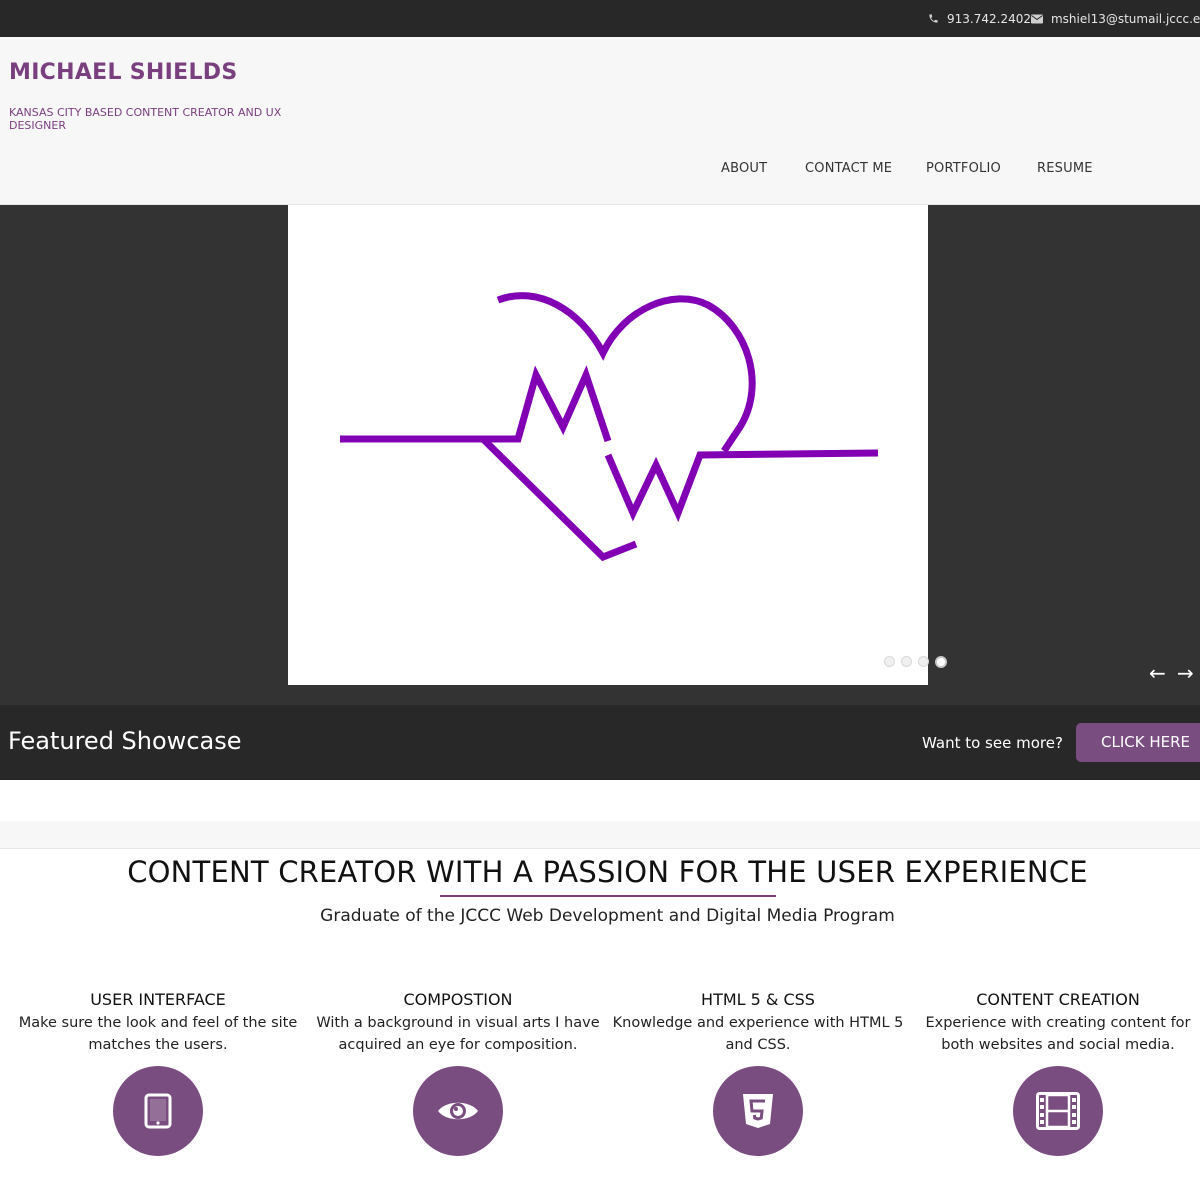  Describe the element at coordinates (458, 999) in the screenshot. I see `feature-title: COMPOSTION` at that location.